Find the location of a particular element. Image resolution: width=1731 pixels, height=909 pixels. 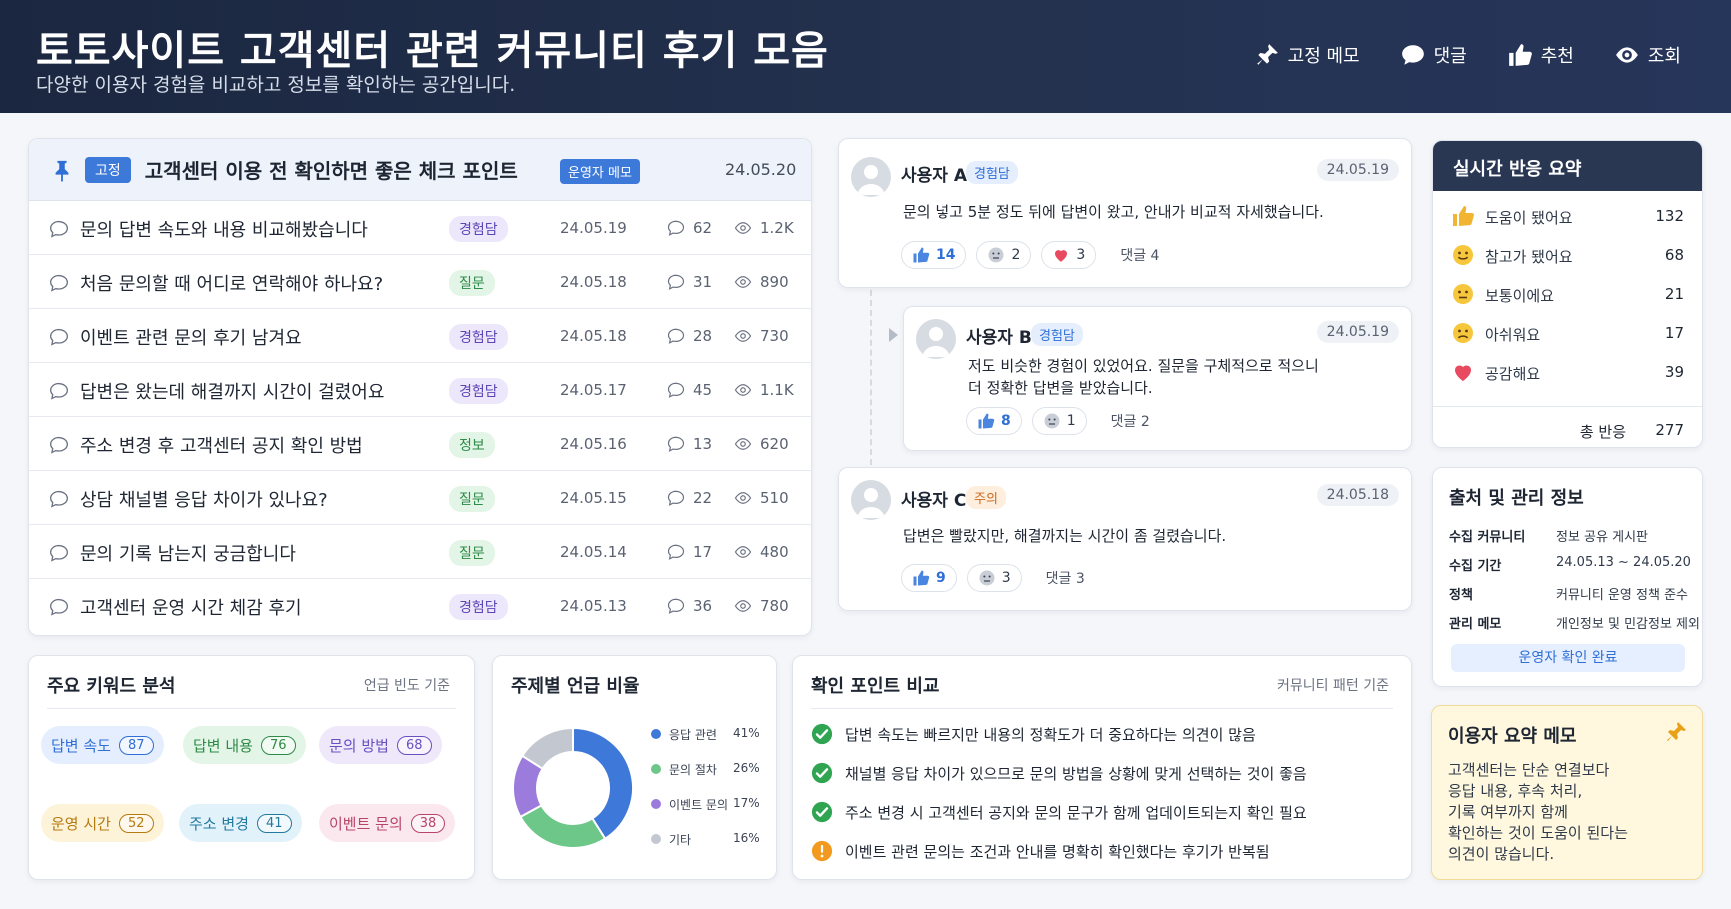

comment-author: 사용자 C is located at coordinates (933, 498).